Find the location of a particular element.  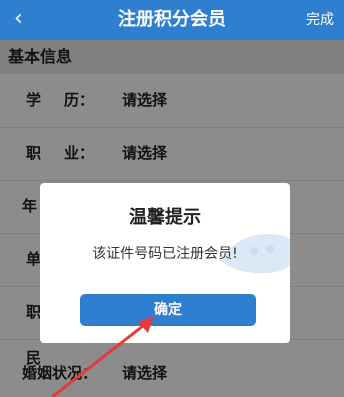

nav-bar: ‹ 注册积分会员 完成 is located at coordinates (172, 20).